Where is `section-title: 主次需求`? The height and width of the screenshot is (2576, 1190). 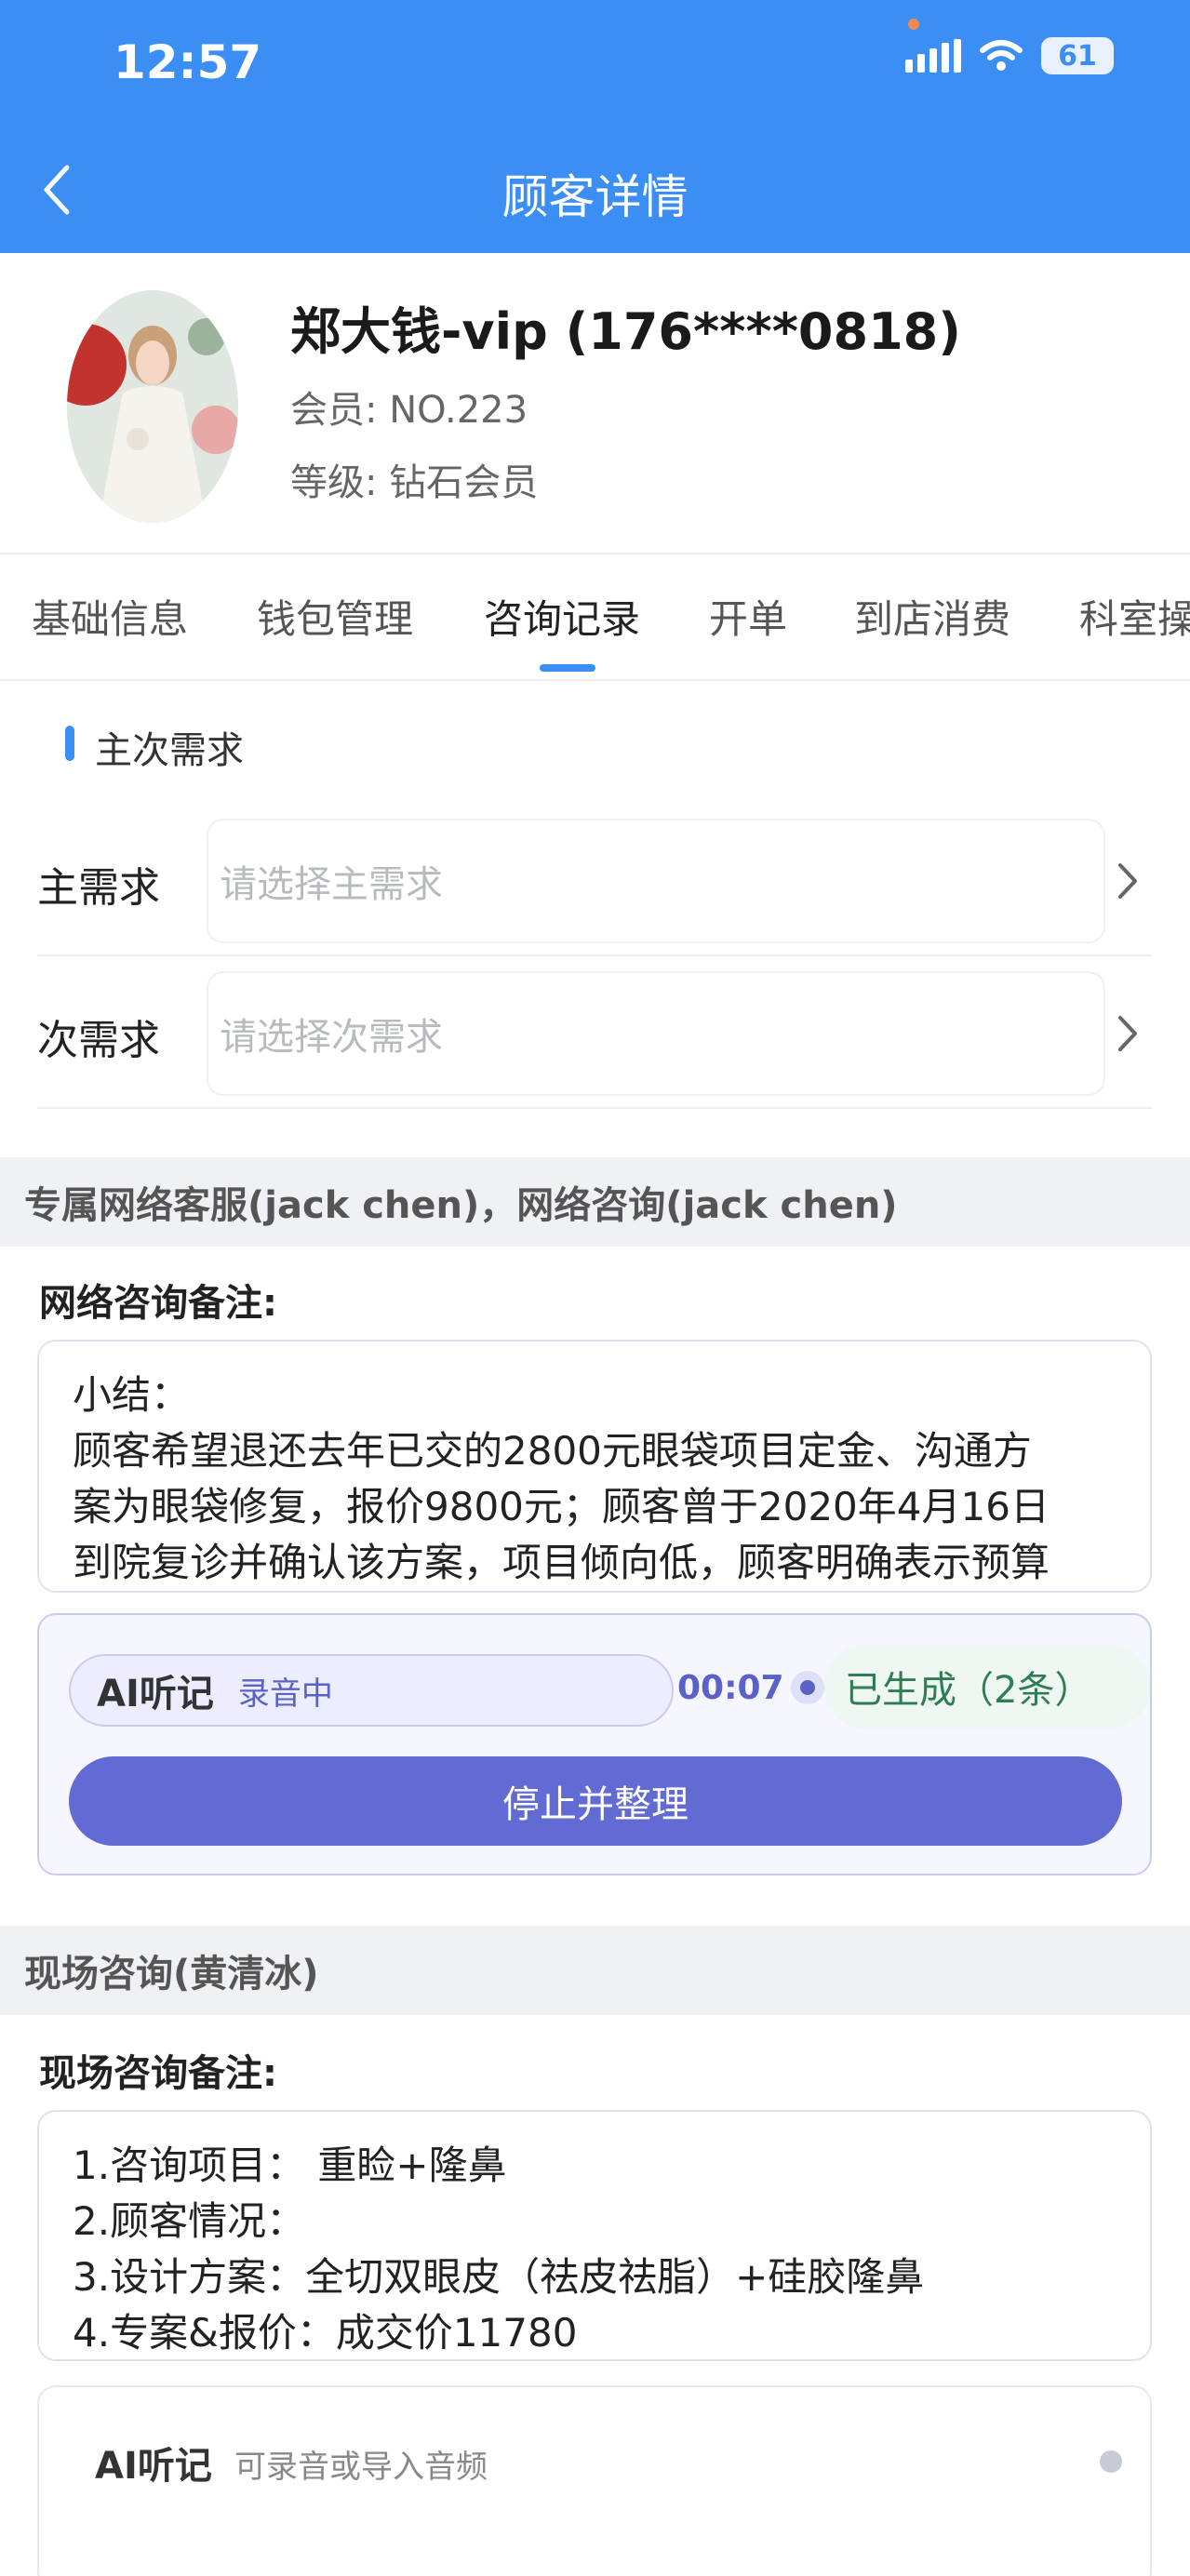
section-title: 主次需求 is located at coordinates (169, 750).